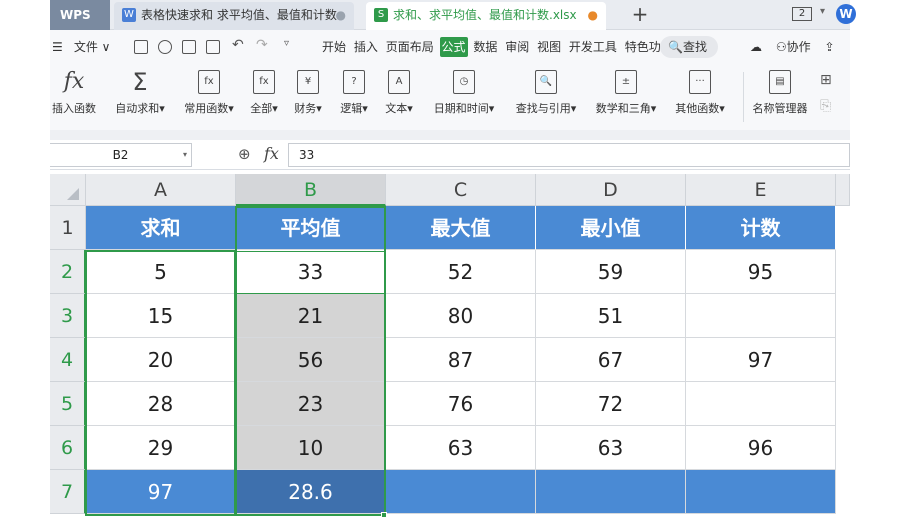  Describe the element at coordinates (761, 316) in the screenshot. I see `cell-e3` at that location.